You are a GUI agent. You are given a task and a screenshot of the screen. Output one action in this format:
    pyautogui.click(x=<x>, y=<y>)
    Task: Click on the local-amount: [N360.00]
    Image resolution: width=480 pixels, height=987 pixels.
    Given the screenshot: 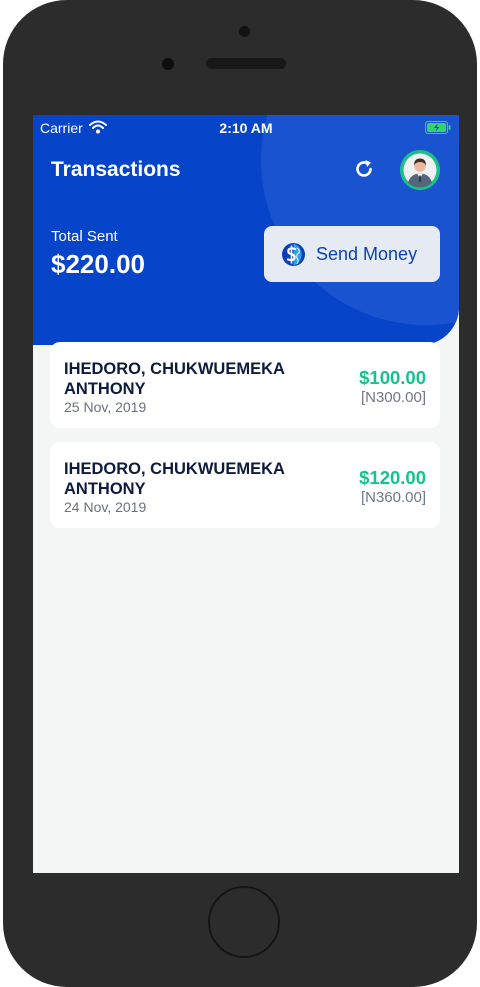 What is the action you would take?
    pyautogui.click(x=393, y=497)
    